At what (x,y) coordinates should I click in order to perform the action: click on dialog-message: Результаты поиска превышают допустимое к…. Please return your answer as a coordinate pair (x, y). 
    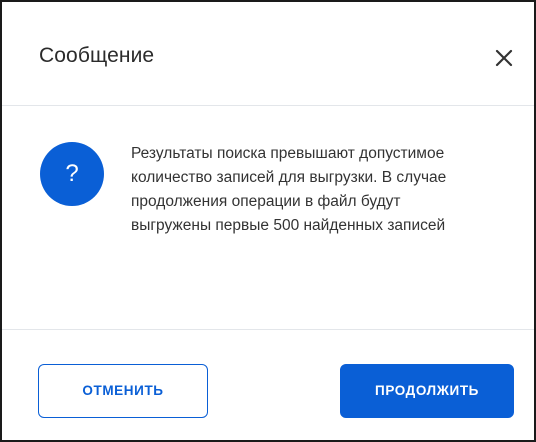
    Looking at the image, I should click on (289, 189).